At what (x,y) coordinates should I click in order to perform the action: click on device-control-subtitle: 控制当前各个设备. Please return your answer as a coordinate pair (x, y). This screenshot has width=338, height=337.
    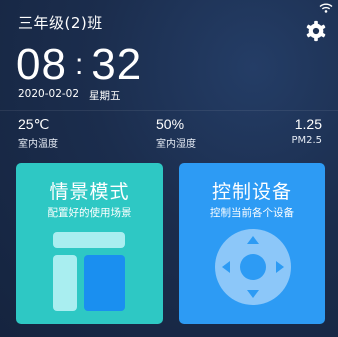
    Looking at the image, I should click on (252, 213).